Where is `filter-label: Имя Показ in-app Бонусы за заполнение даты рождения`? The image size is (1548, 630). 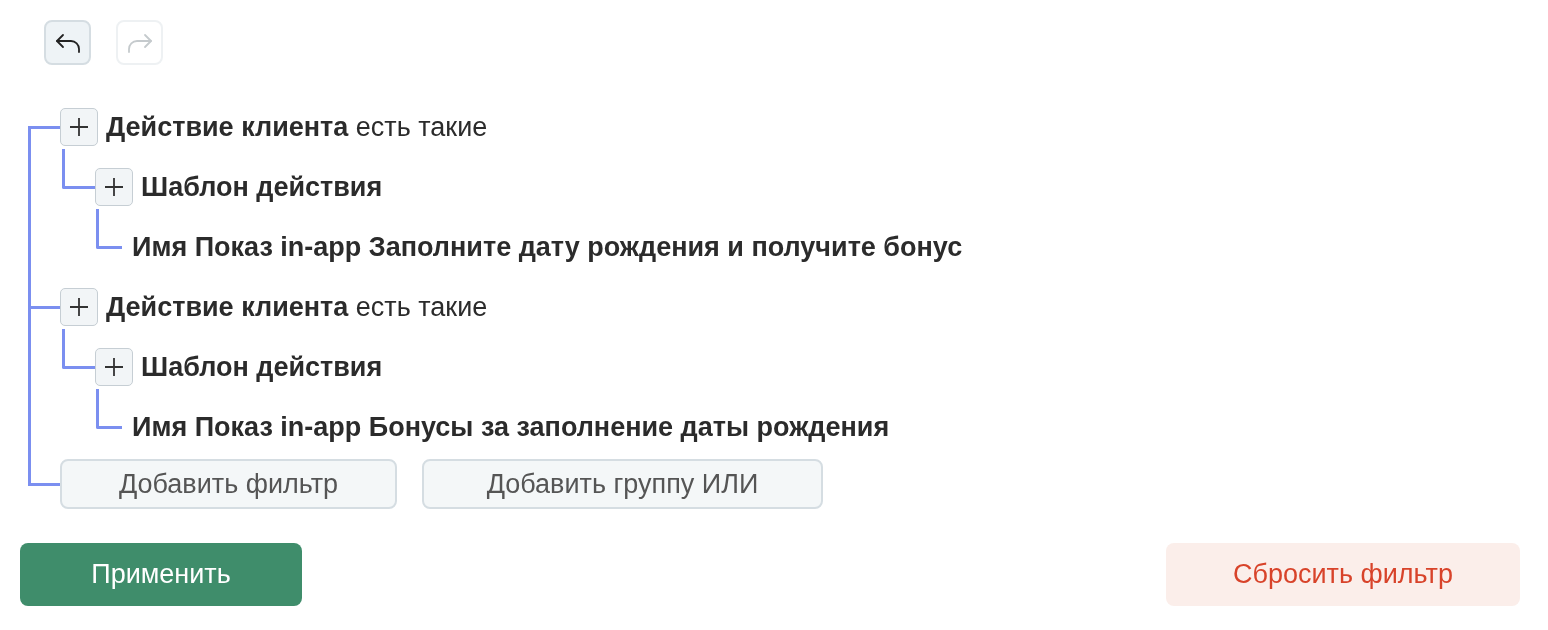
filter-label: Имя Показ in-app Бонусы за заполнение даты рождения is located at coordinates (511, 427).